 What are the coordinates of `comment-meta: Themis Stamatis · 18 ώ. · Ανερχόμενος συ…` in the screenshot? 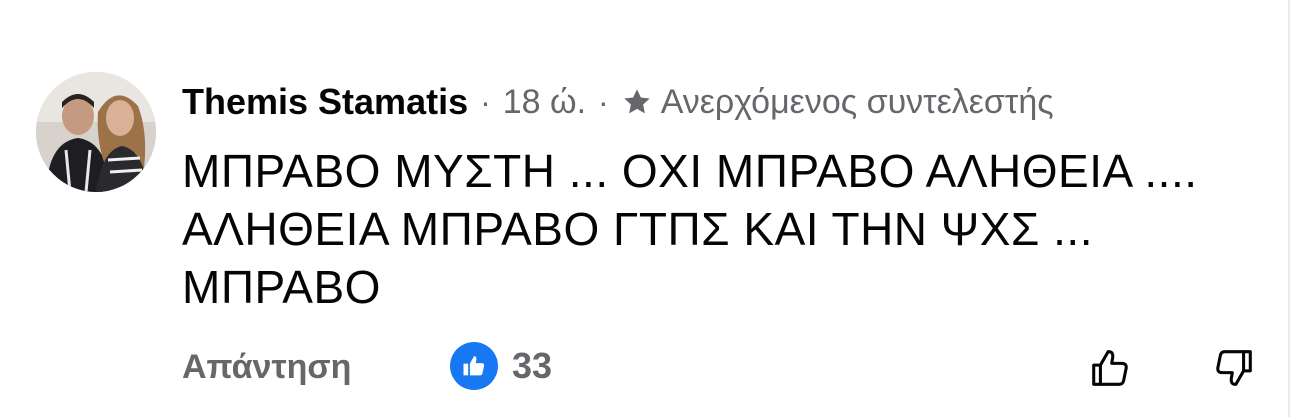 It's located at (724, 102).